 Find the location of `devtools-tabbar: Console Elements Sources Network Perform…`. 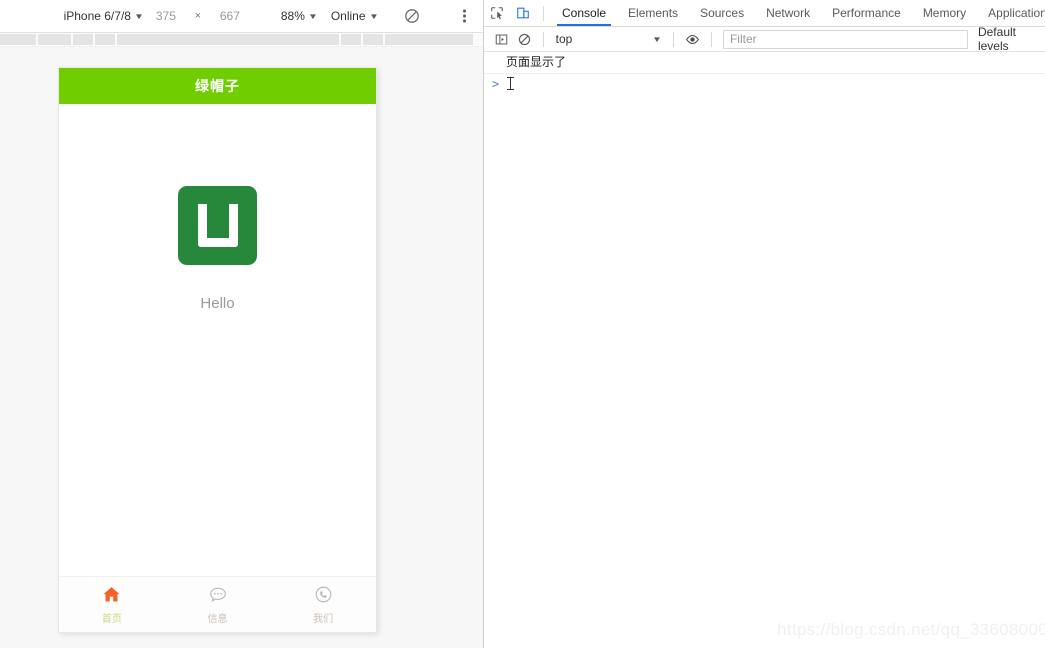

devtools-tabbar: Console Elements Sources Network Perform… is located at coordinates (764, 13).